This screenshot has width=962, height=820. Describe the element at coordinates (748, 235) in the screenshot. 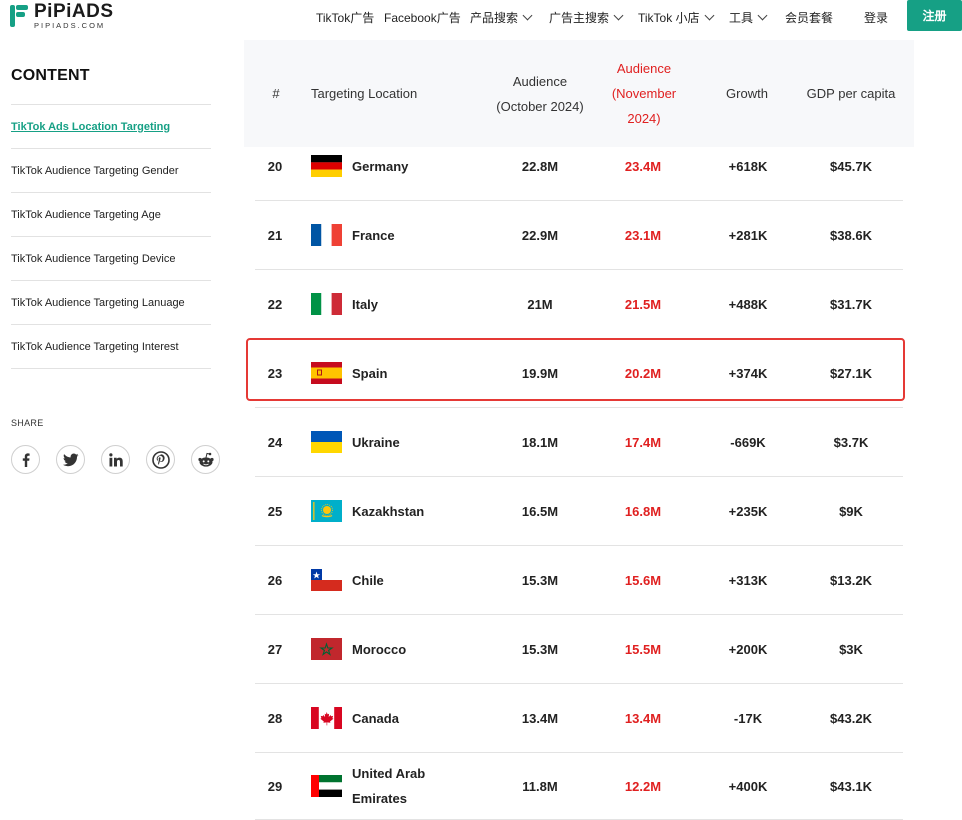

I see `growth-cell: +281K` at that location.